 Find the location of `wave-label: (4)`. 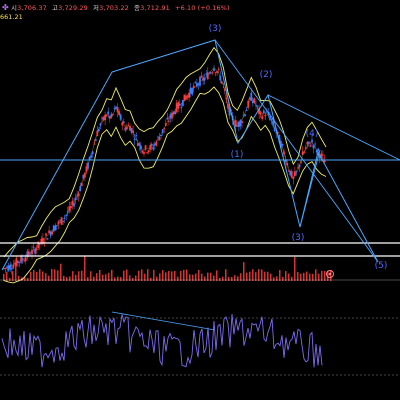

wave-label: (4) is located at coordinates (312, 134).